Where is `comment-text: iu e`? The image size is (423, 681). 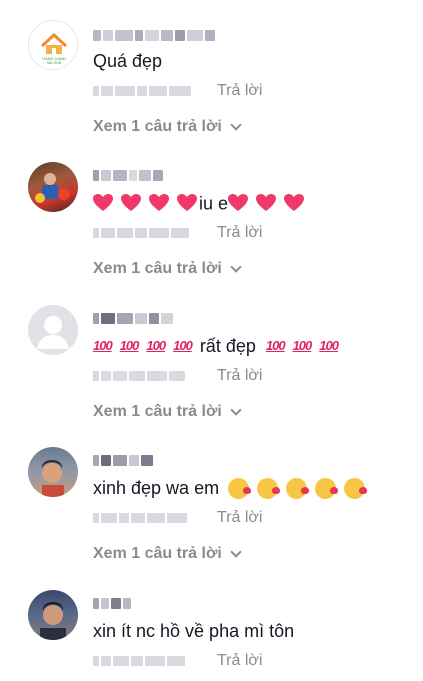 comment-text: iu e is located at coordinates (202, 202).